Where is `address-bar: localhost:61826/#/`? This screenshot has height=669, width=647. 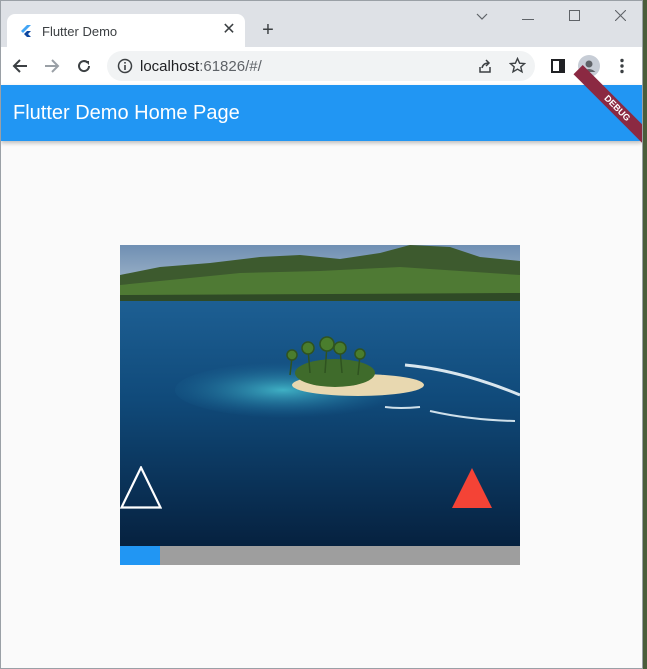 address-bar: localhost:61826/#/ is located at coordinates (321, 66).